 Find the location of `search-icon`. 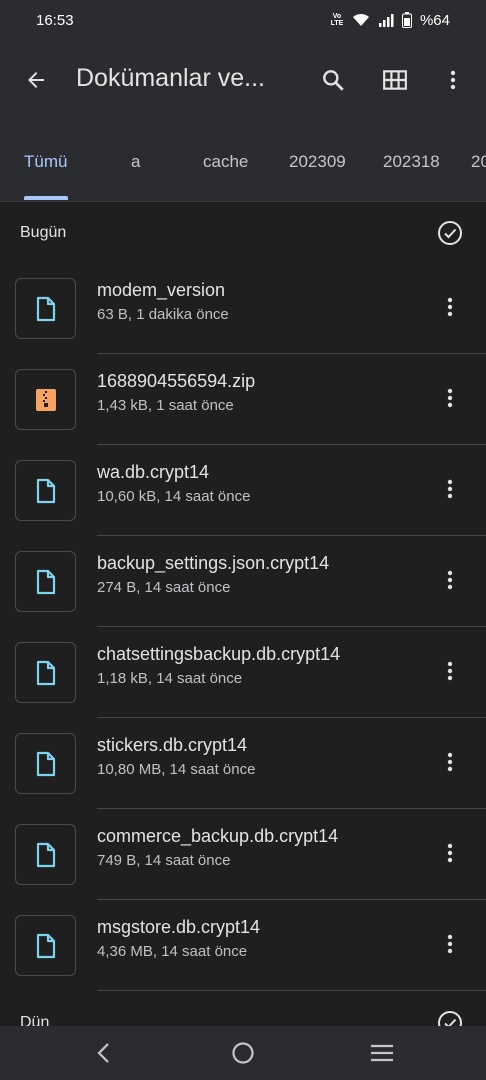

search-icon is located at coordinates (333, 80).